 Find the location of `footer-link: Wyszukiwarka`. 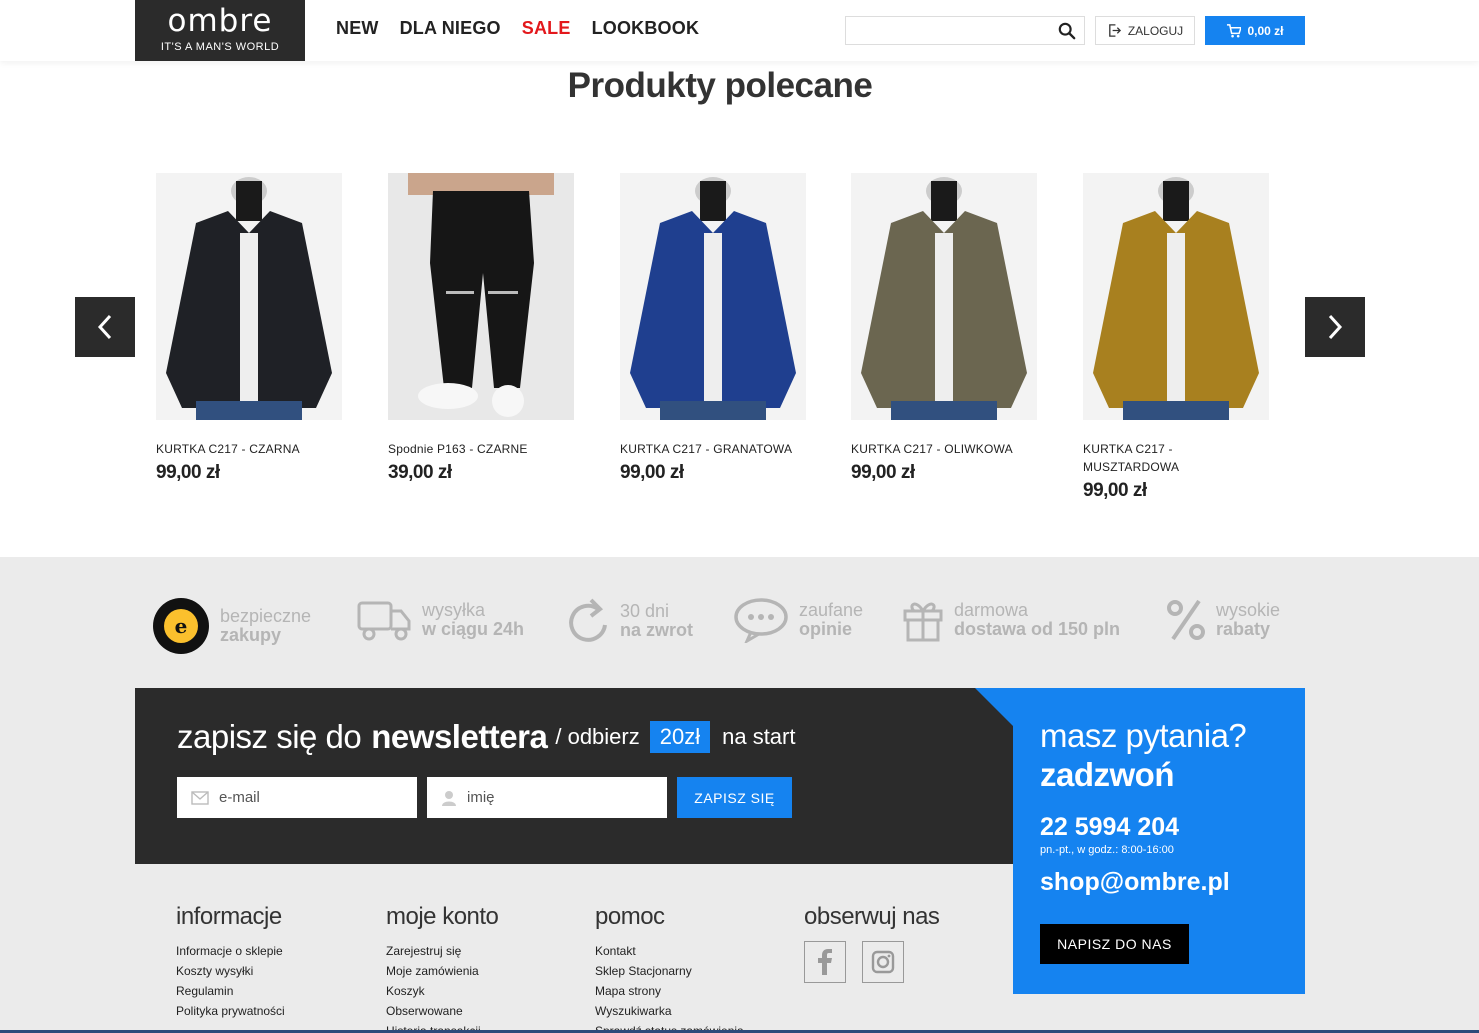

footer-link: Wyszukiwarka is located at coordinates (669, 1011).